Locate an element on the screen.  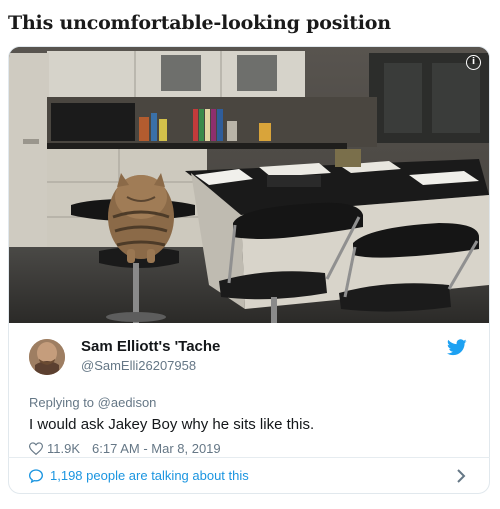
user-handle: @SamElli26207958 is located at coordinates (138, 365).